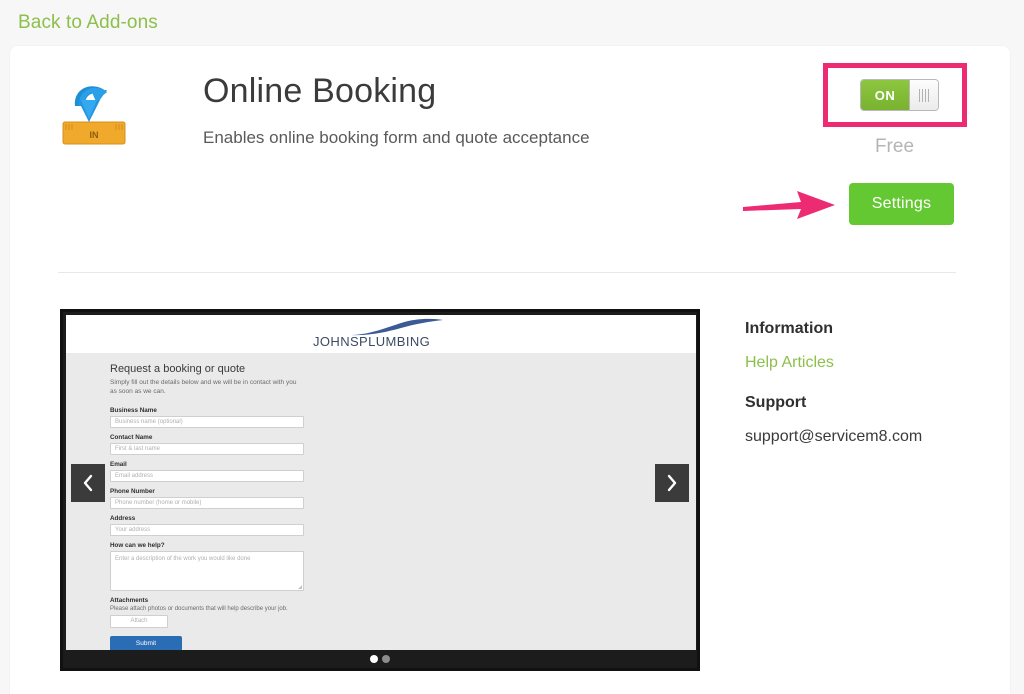  What do you see at coordinates (372, 341) in the screenshot?
I see `company-logo-text: JOHNSPLUMBING` at bounding box center [372, 341].